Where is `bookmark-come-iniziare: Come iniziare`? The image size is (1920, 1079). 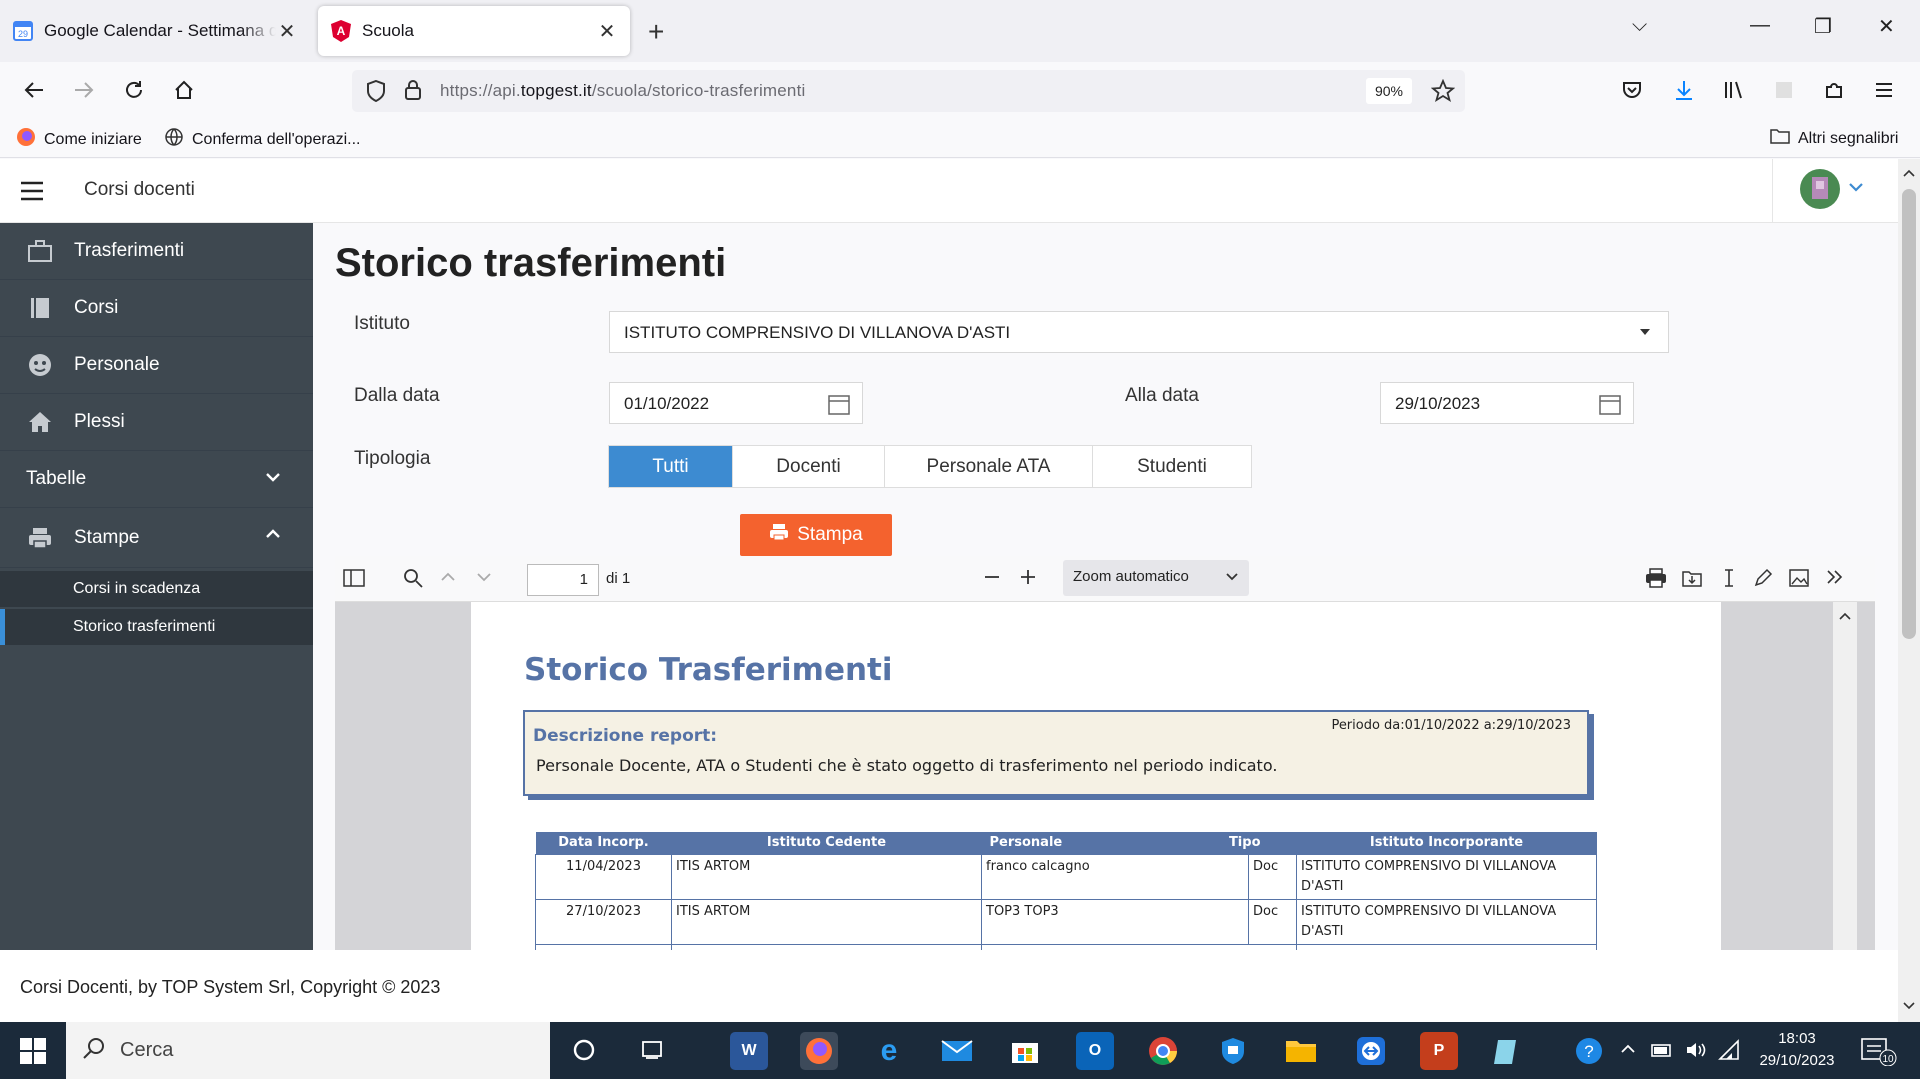 bookmark-come-iniziare: Come iniziare is located at coordinates (79, 139).